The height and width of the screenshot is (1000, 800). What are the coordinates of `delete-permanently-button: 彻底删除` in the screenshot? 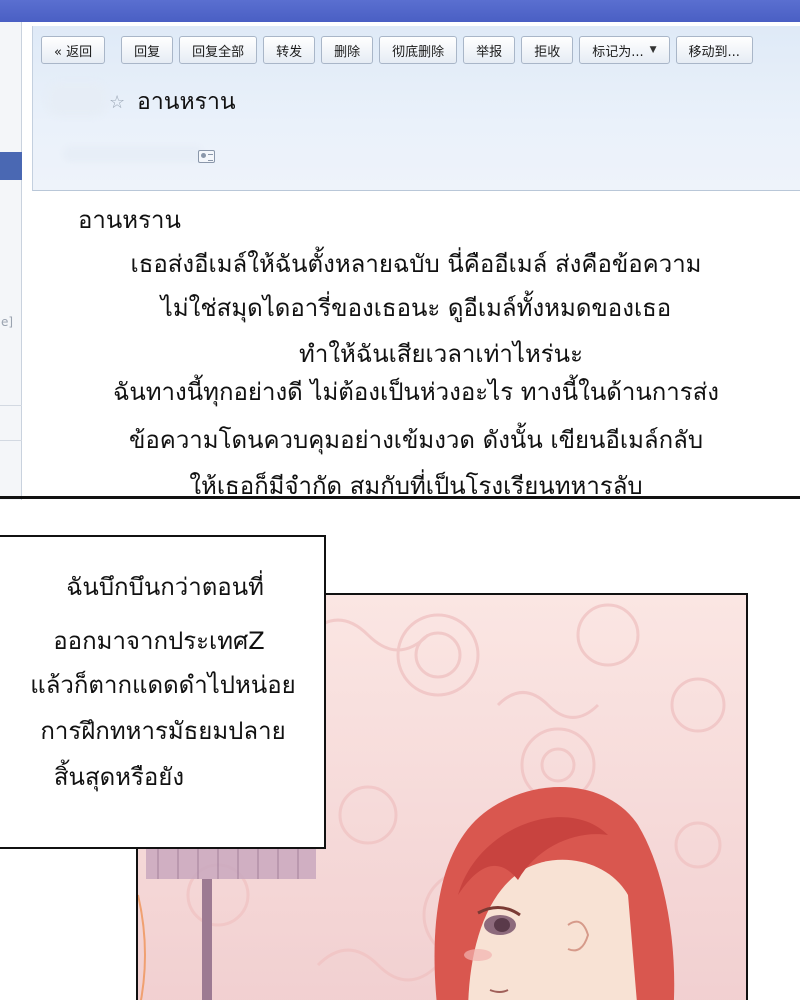 It's located at (418, 50).